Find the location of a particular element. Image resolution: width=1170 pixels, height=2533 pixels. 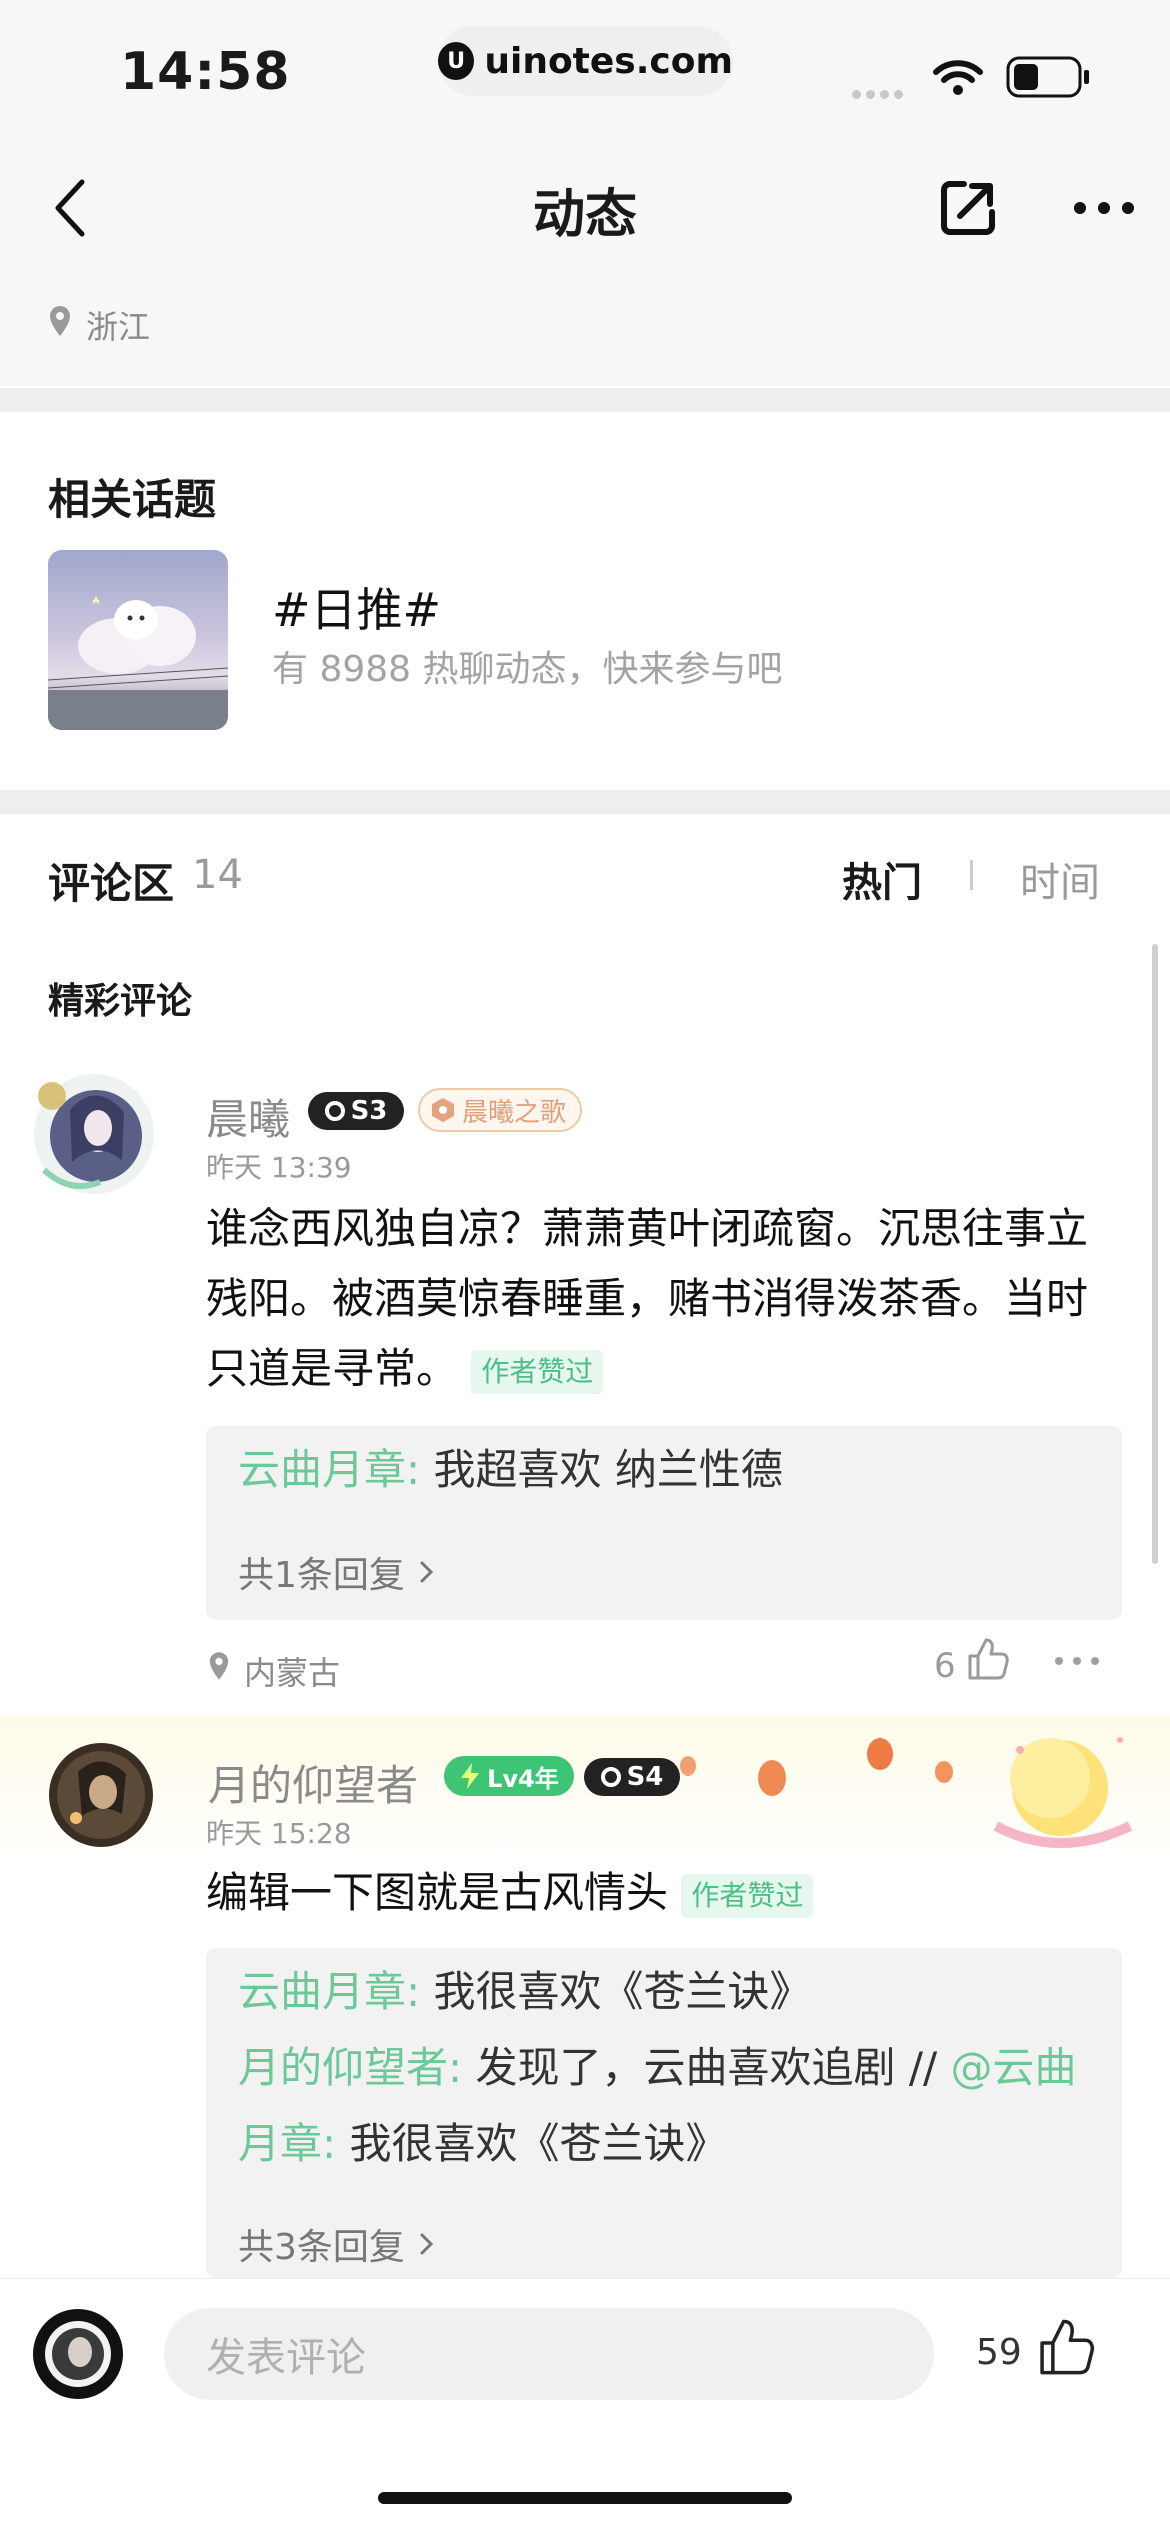

season-badge: S4 is located at coordinates (632, 1777).